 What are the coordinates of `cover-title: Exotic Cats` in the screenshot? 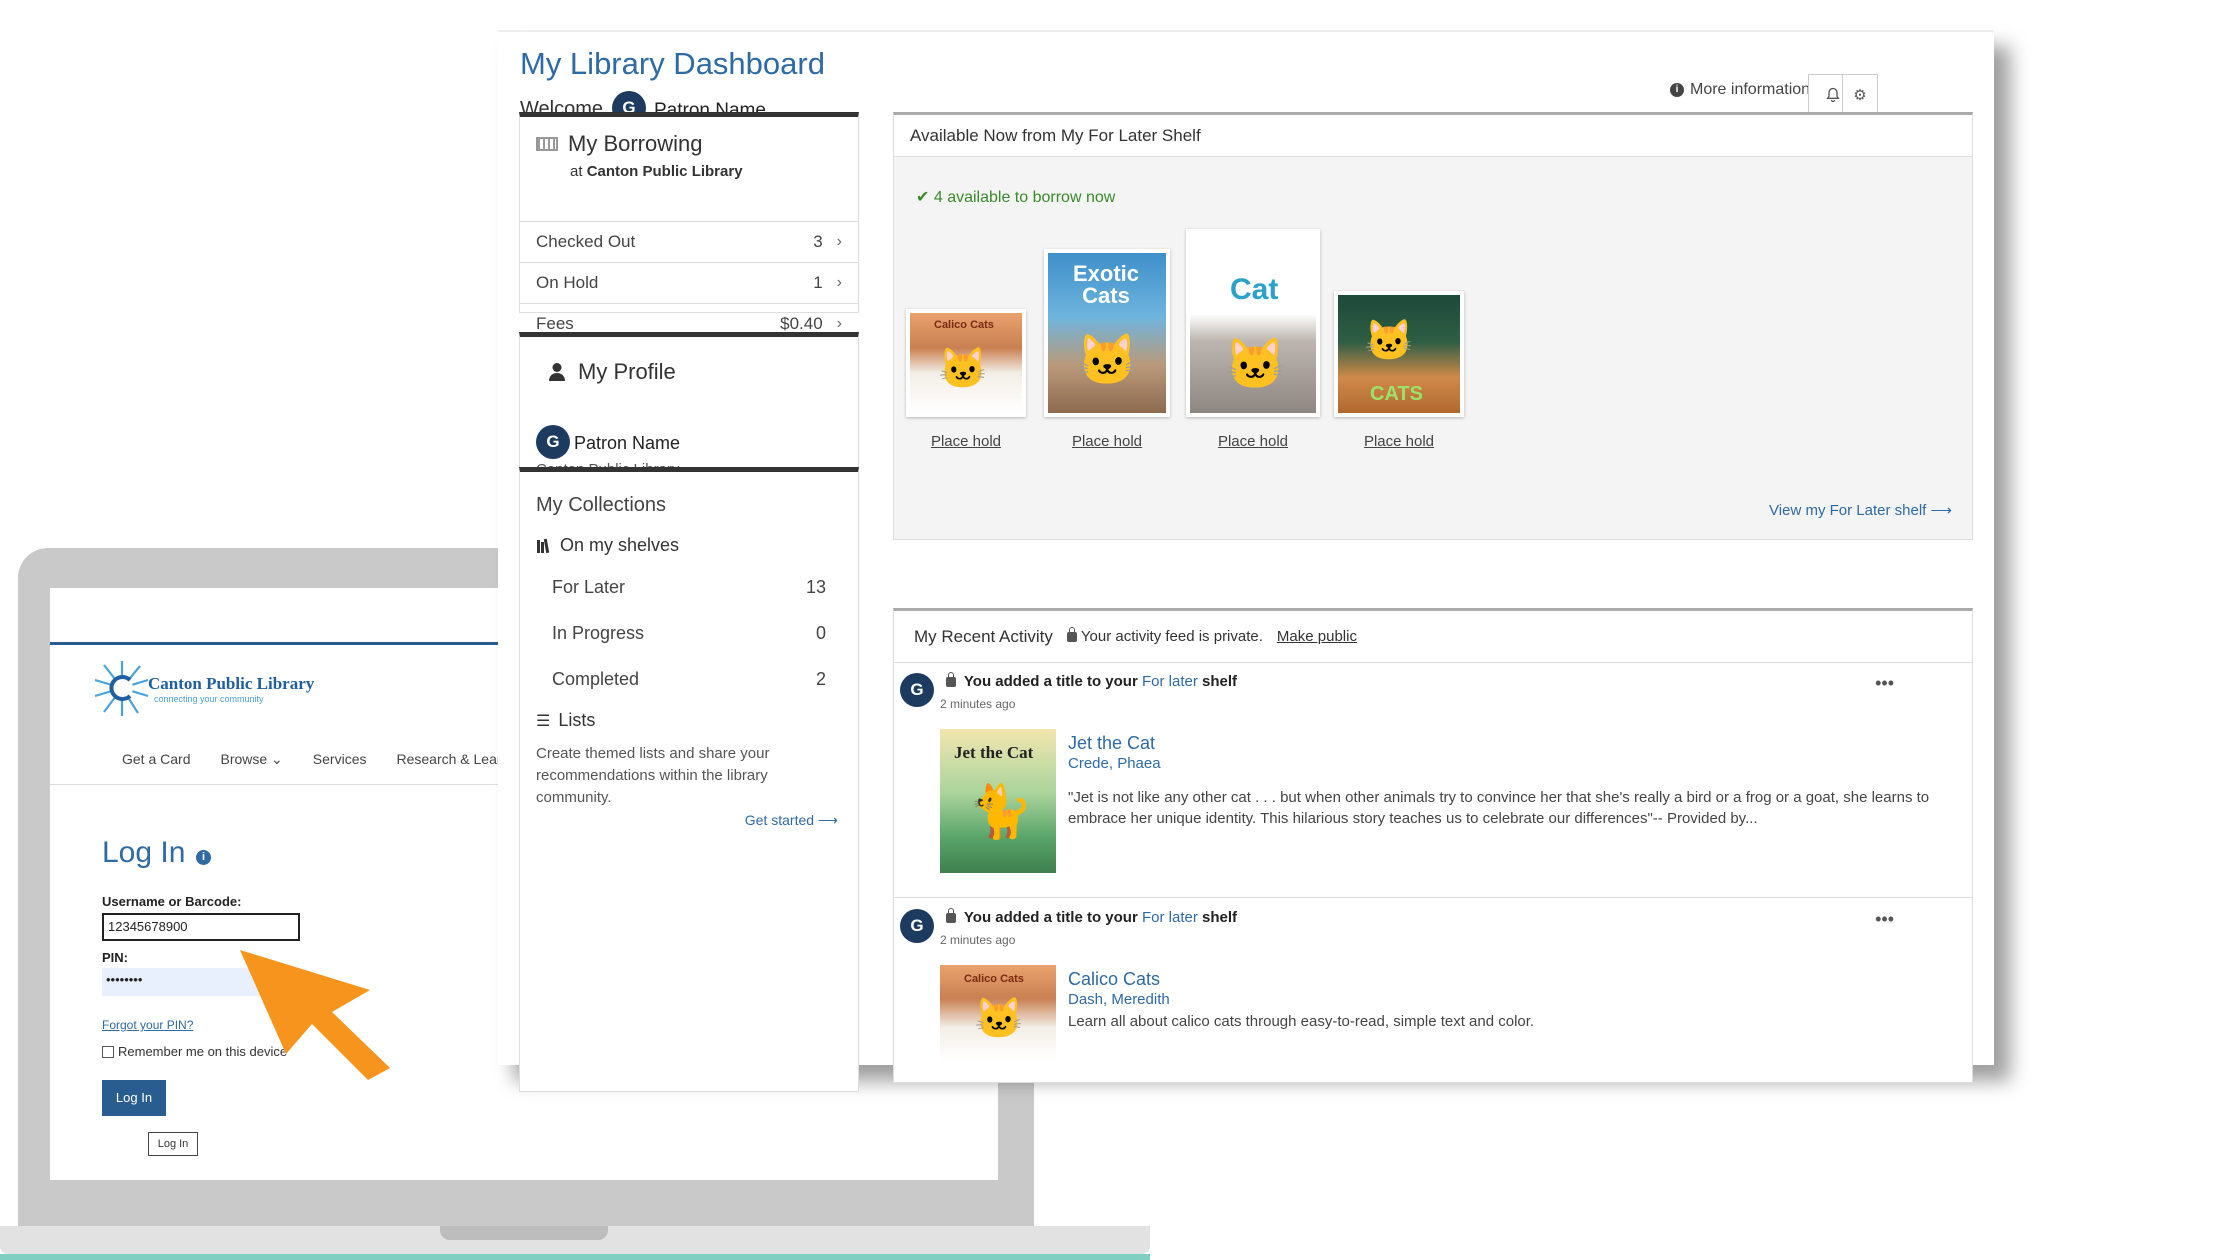 It's located at (1106, 284).